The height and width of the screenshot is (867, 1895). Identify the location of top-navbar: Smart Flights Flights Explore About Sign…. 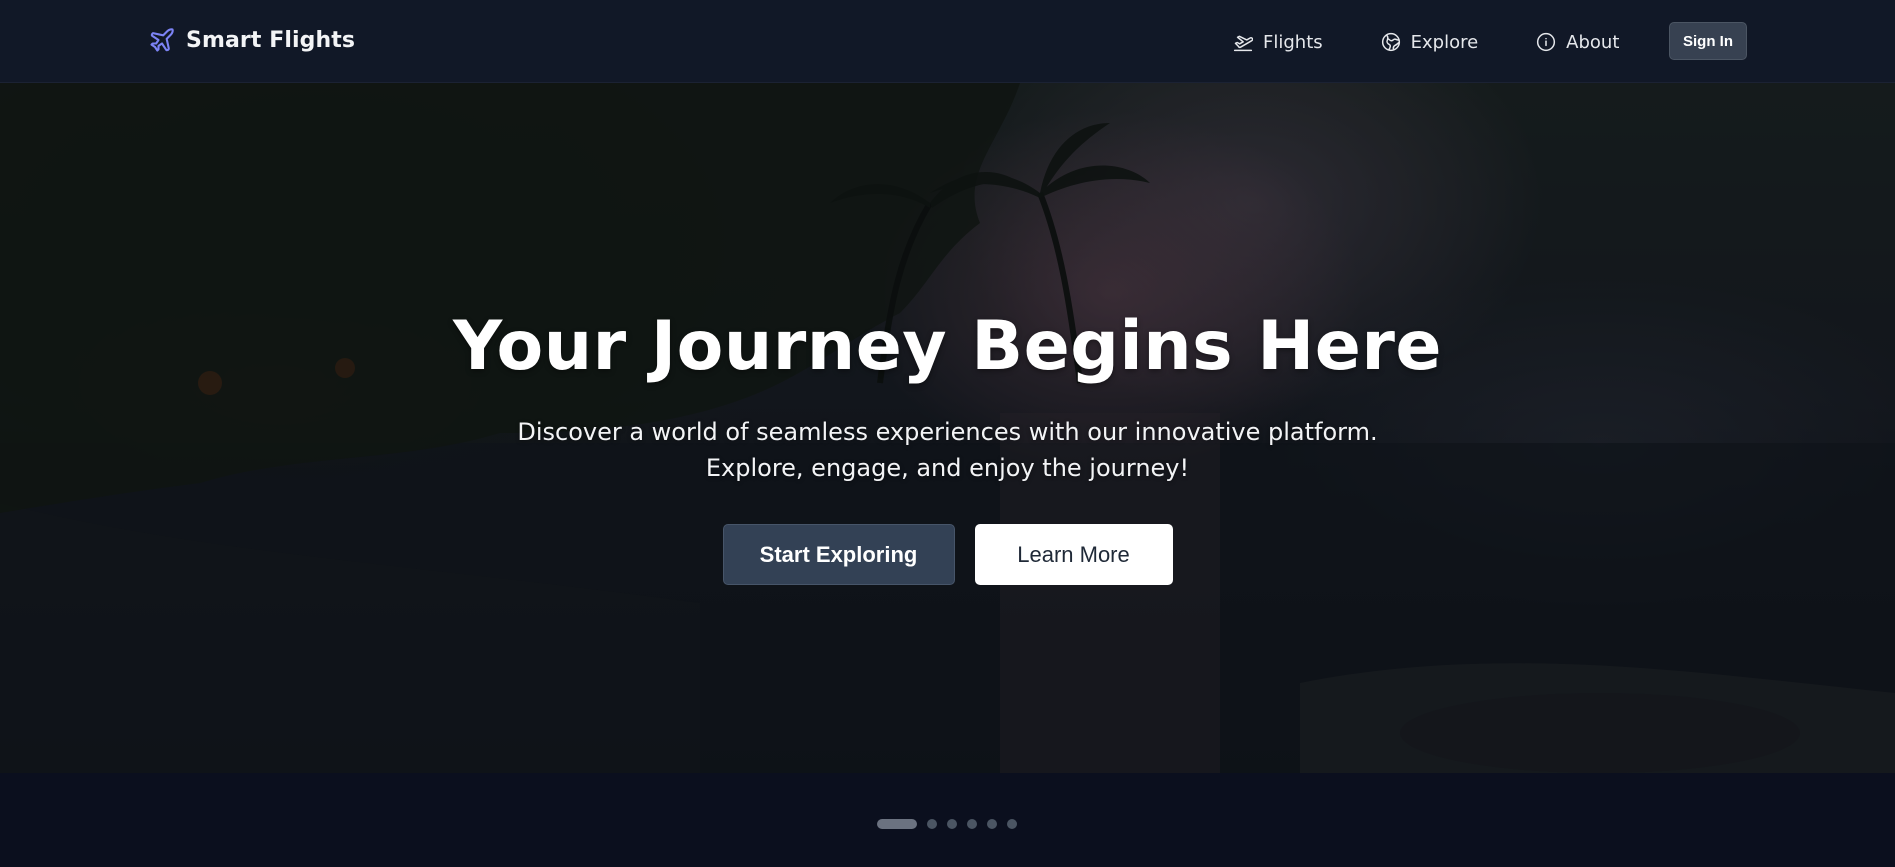
(947, 41).